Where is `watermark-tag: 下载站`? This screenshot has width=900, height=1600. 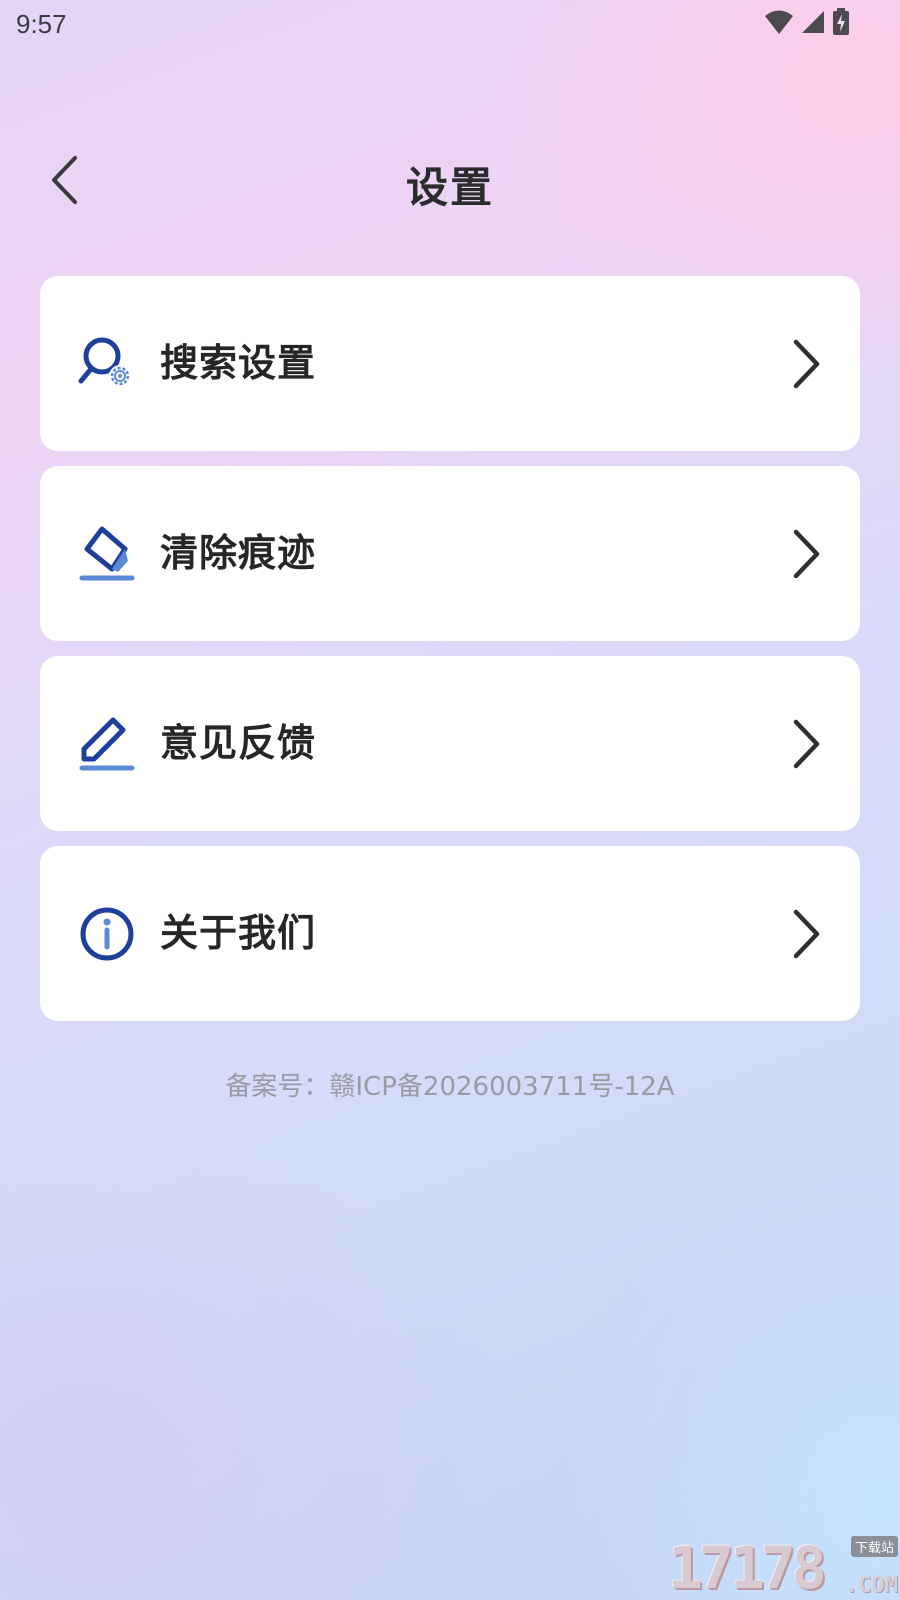
watermark-tag: 下载站 is located at coordinates (874, 1546).